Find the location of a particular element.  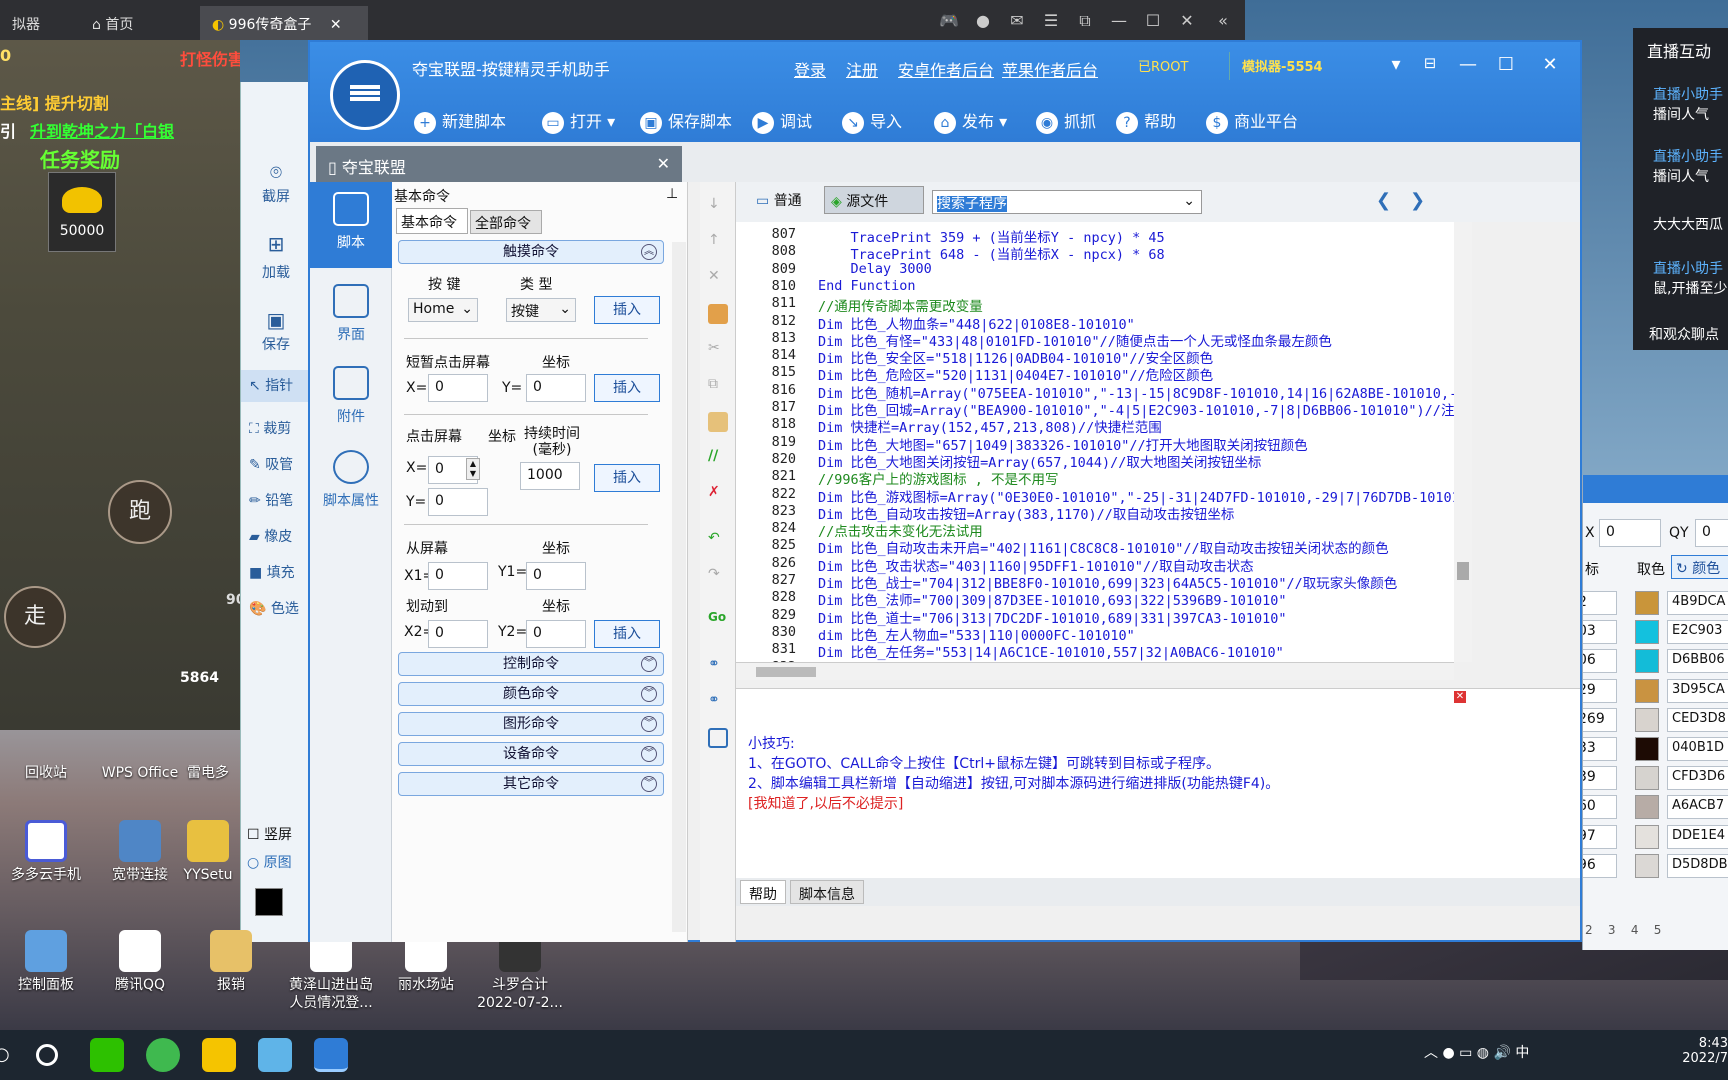

cortana-icon is located at coordinates (47, 1055).